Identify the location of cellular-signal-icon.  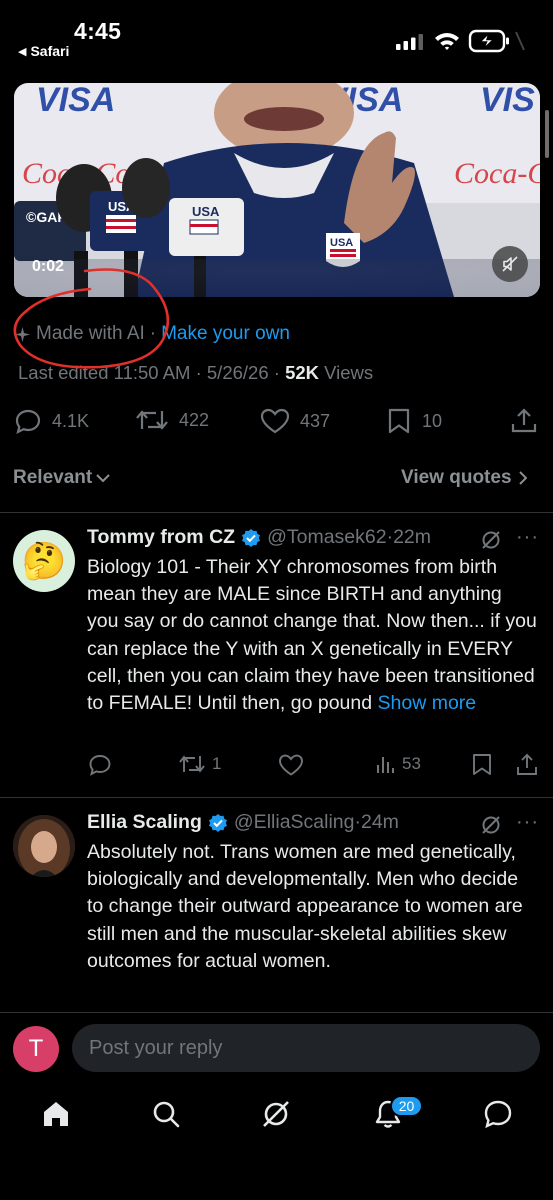
(410, 42).